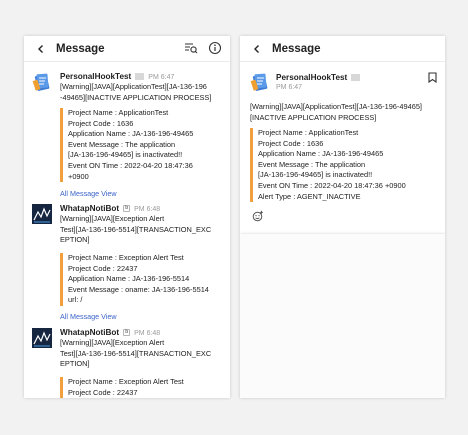  What do you see at coordinates (258, 216) in the screenshot?
I see `add-reaction-icon` at bounding box center [258, 216].